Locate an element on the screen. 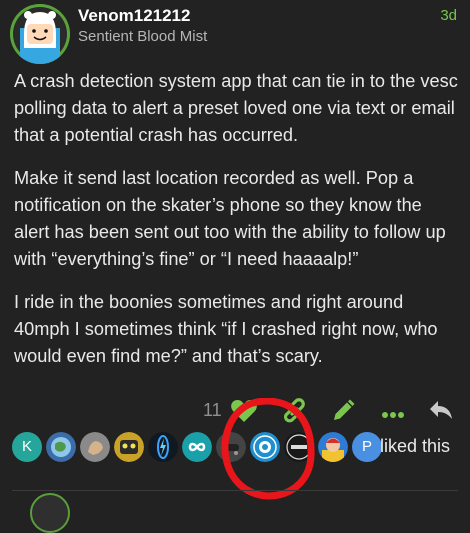 The height and width of the screenshot is (533, 470). username: Venom121212 is located at coordinates (134, 16).